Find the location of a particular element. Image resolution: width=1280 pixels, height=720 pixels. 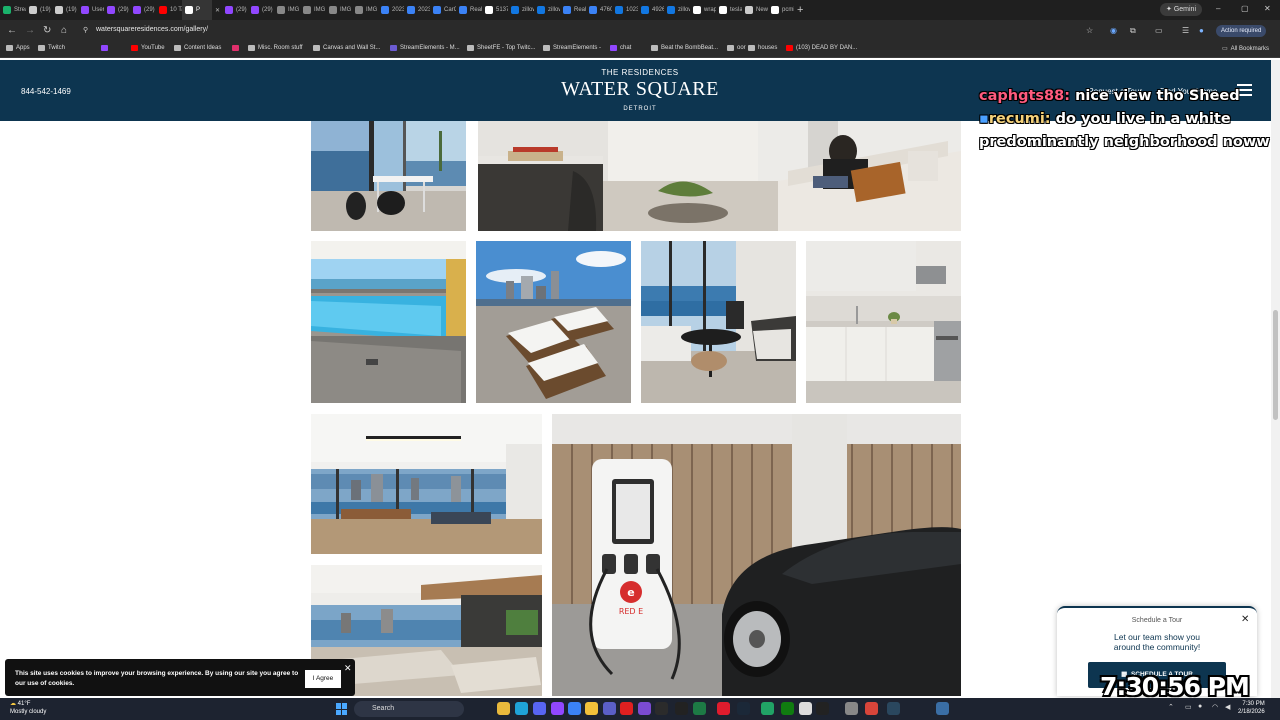

tray-chevron-icon: ⌃ is located at coordinates (1171, 707).